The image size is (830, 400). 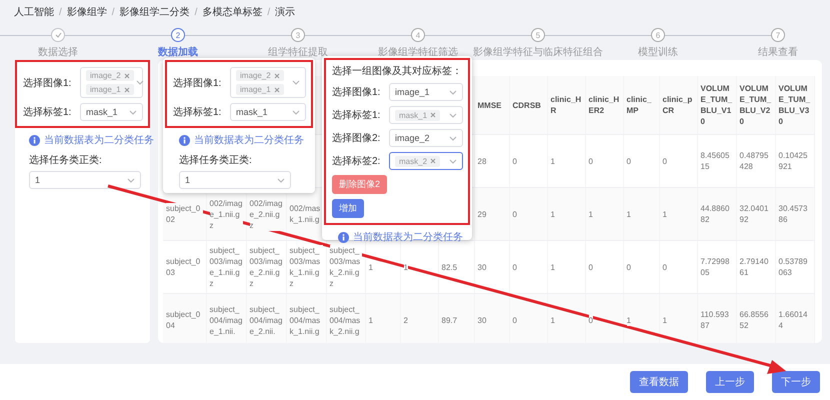 I want to click on multi-select-field: mask_2, so click(x=426, y=161).